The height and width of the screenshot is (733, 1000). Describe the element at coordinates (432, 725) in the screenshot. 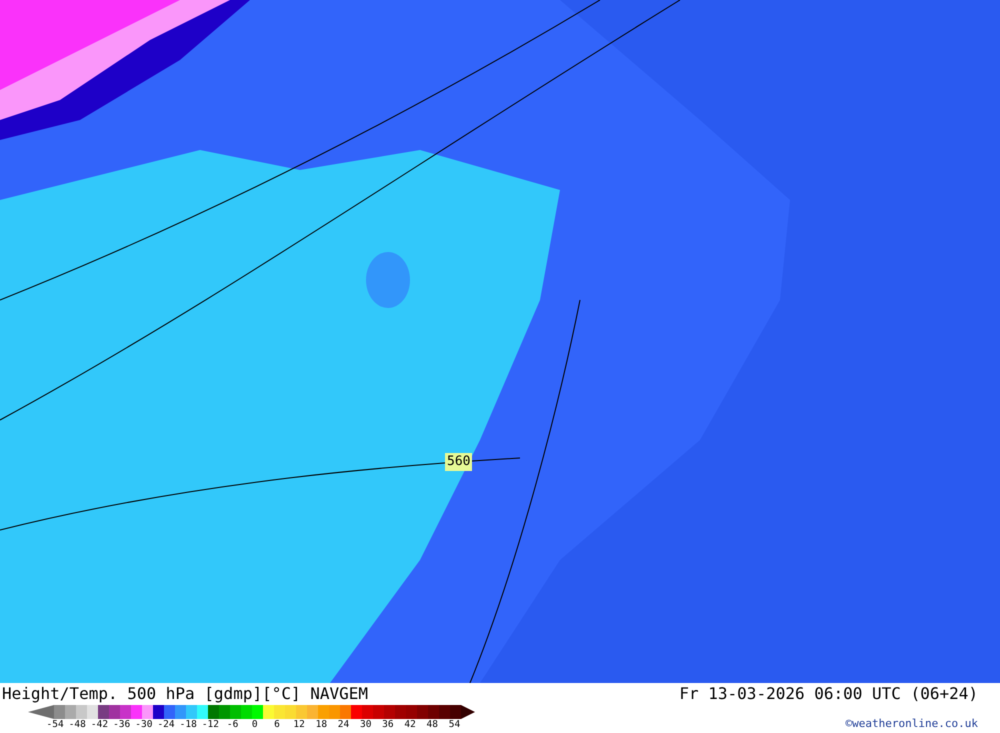

I see `scale-label: 48` at that location.